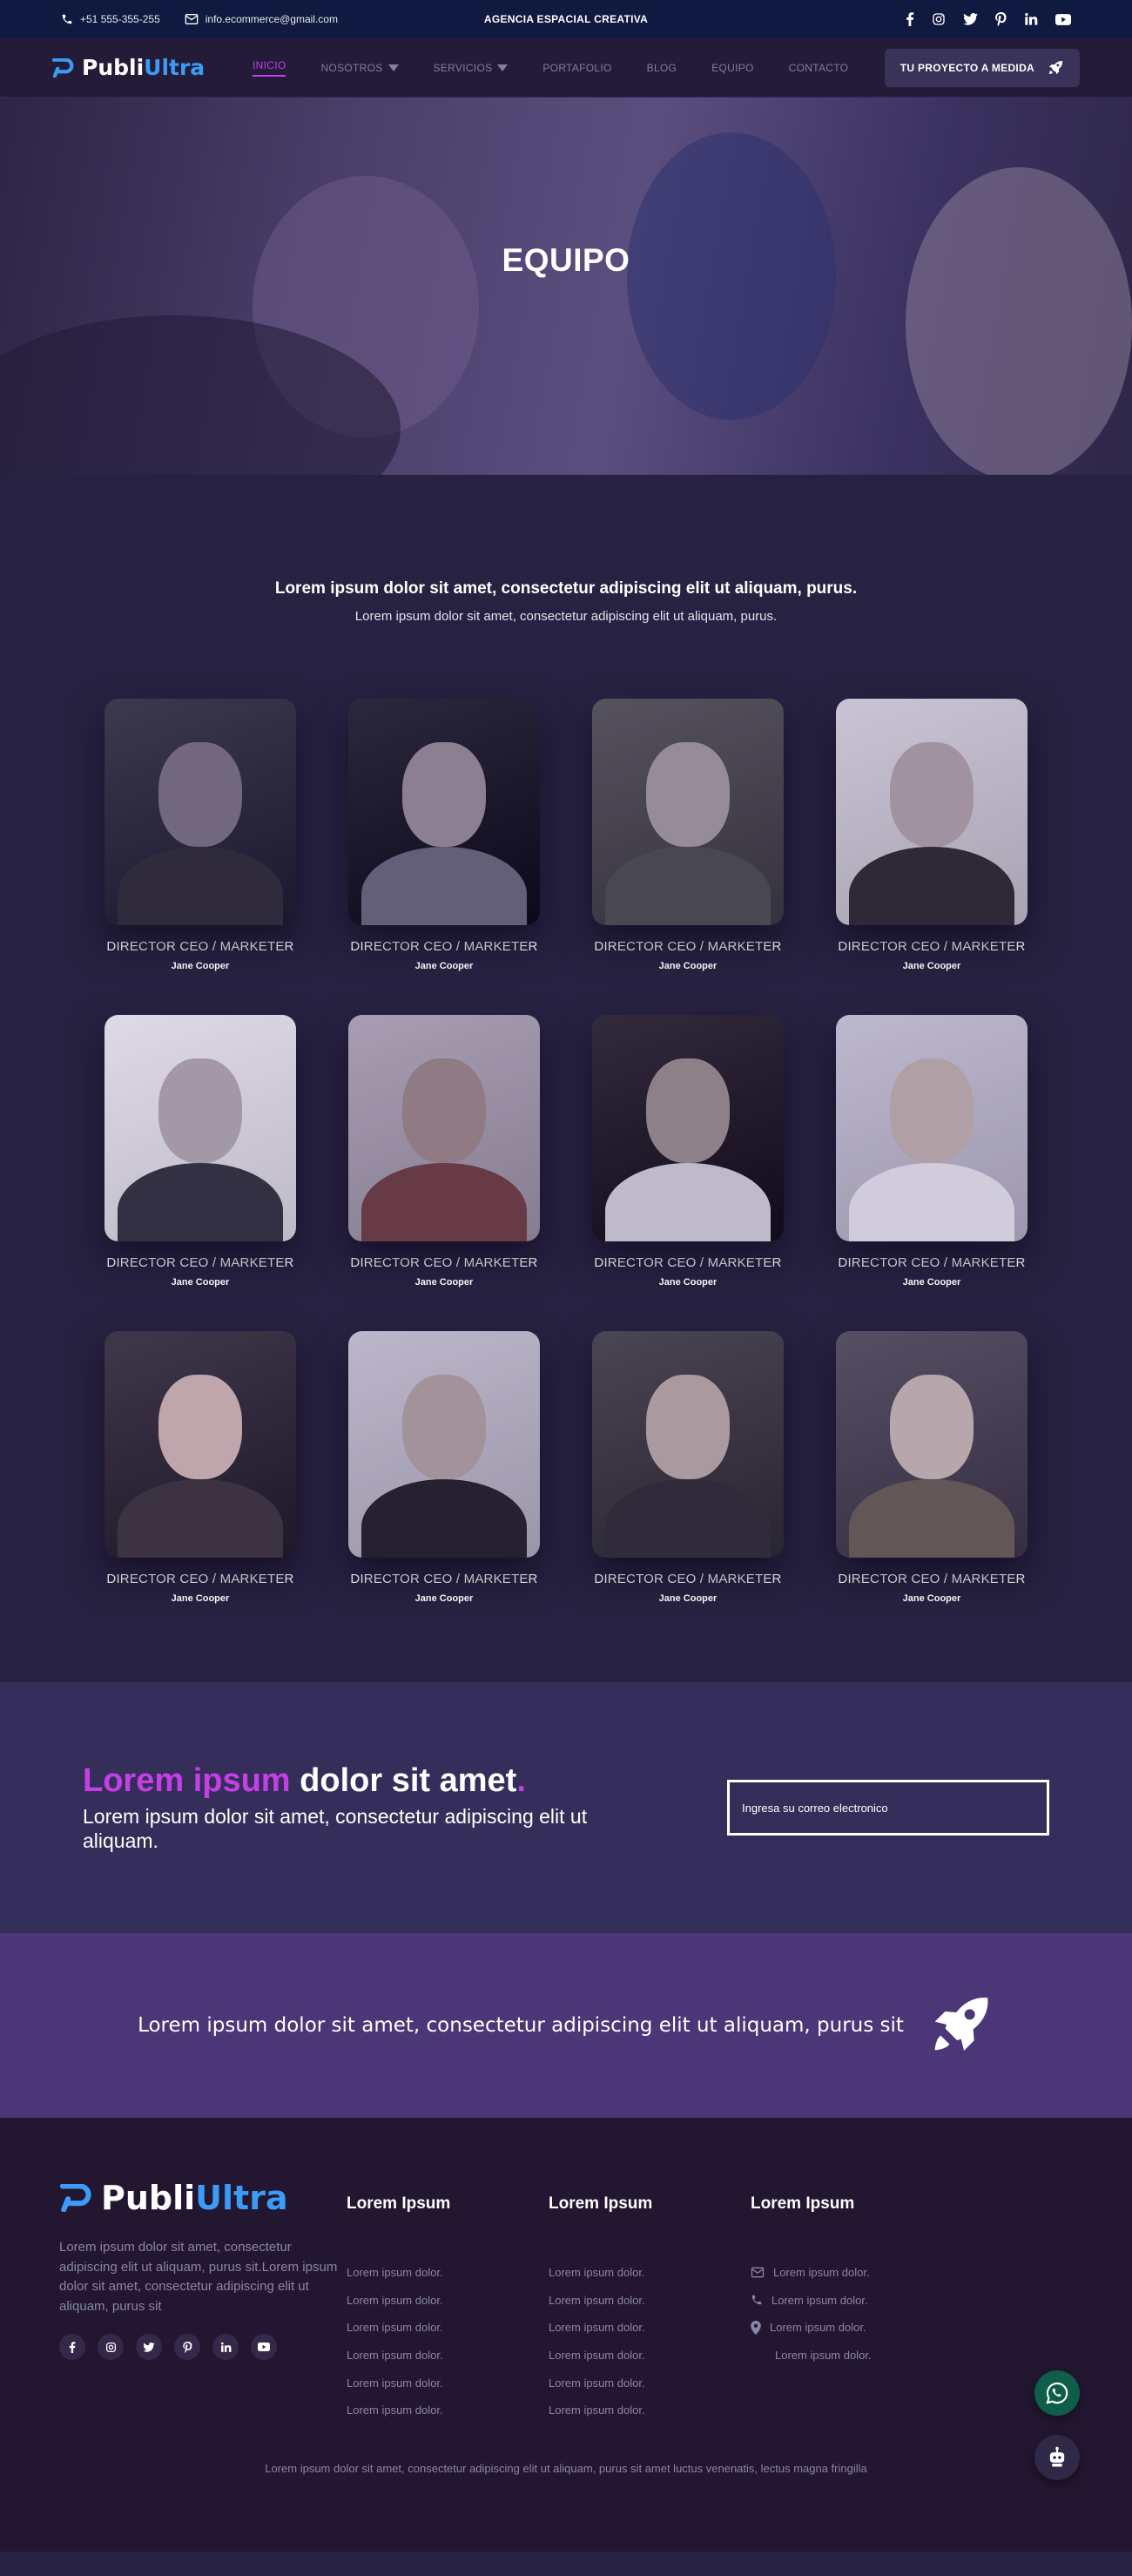  What do you see at coordinates (471, 68) in the screenshot?
I see `nav-item-servicios: SERVICIOS` at bounding box center [471, 68].